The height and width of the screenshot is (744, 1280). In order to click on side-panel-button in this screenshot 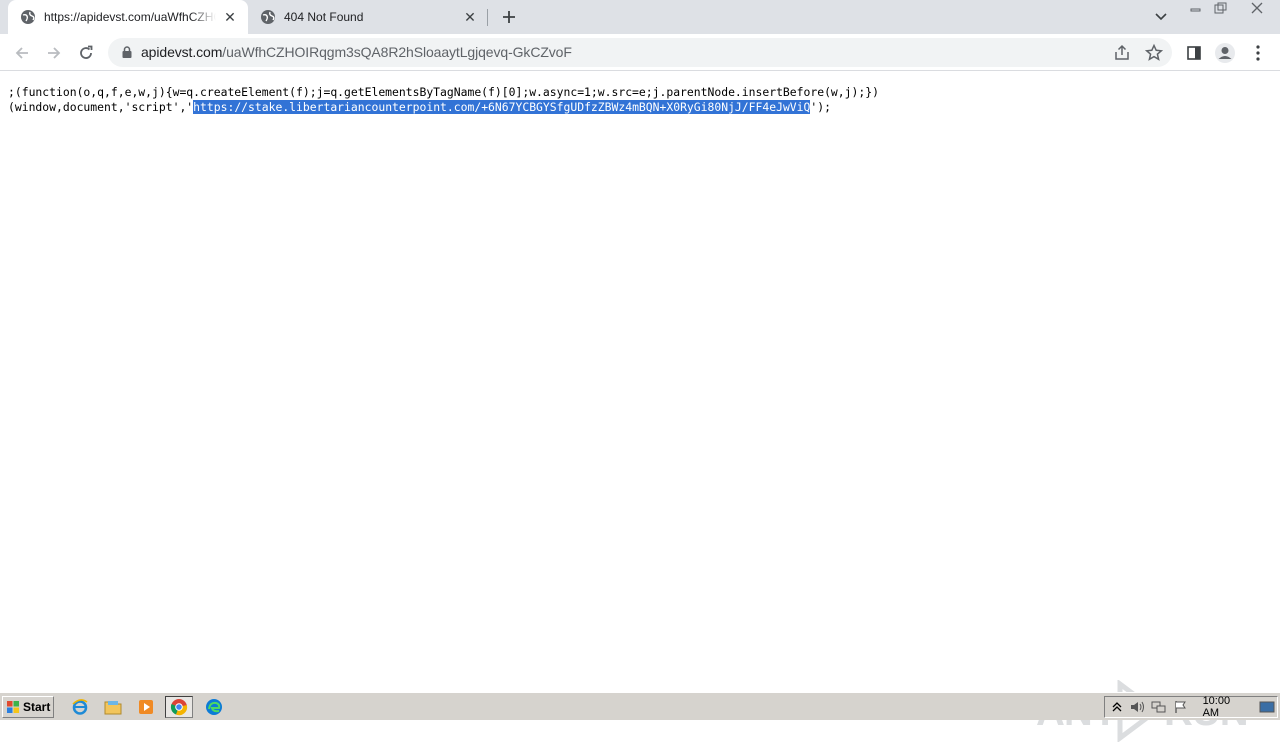, I will do `click(1194, 53)`.